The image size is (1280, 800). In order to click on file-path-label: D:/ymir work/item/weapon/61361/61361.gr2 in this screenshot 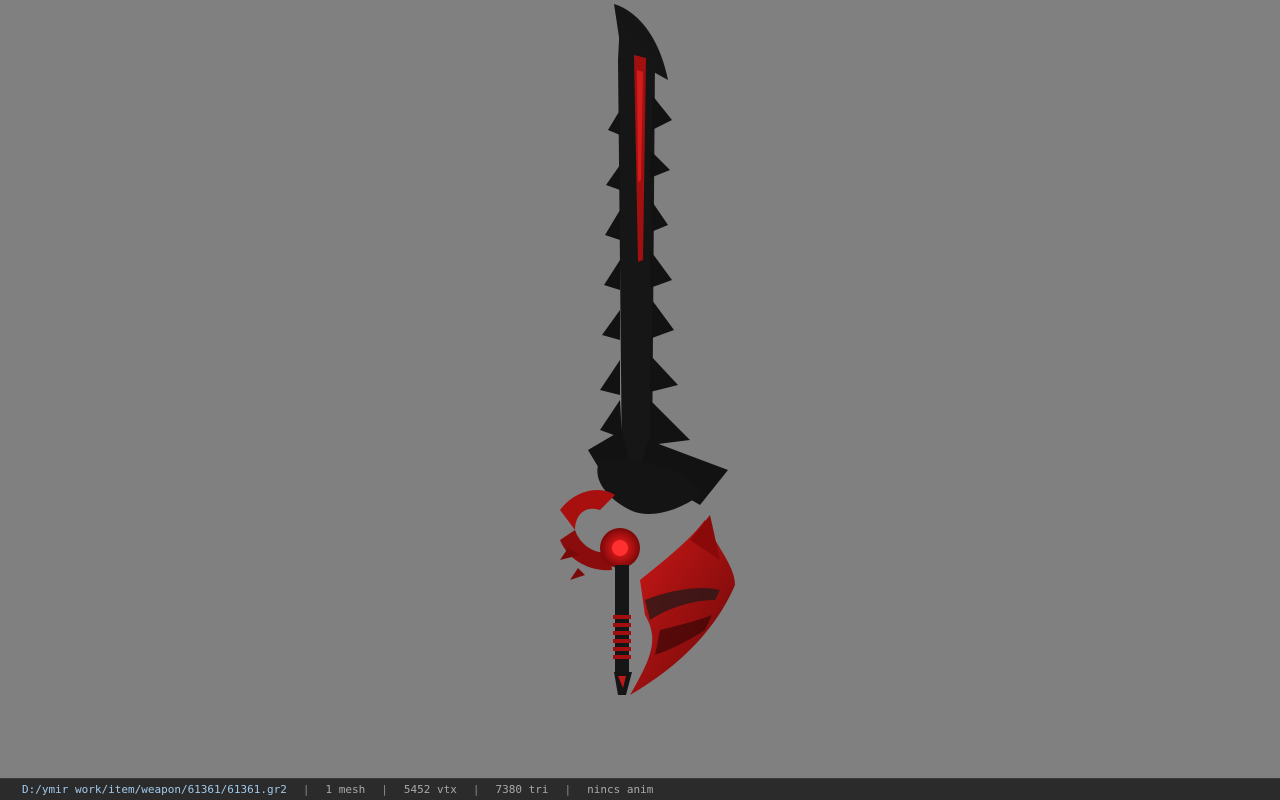, I will do `click(154, 789)`.